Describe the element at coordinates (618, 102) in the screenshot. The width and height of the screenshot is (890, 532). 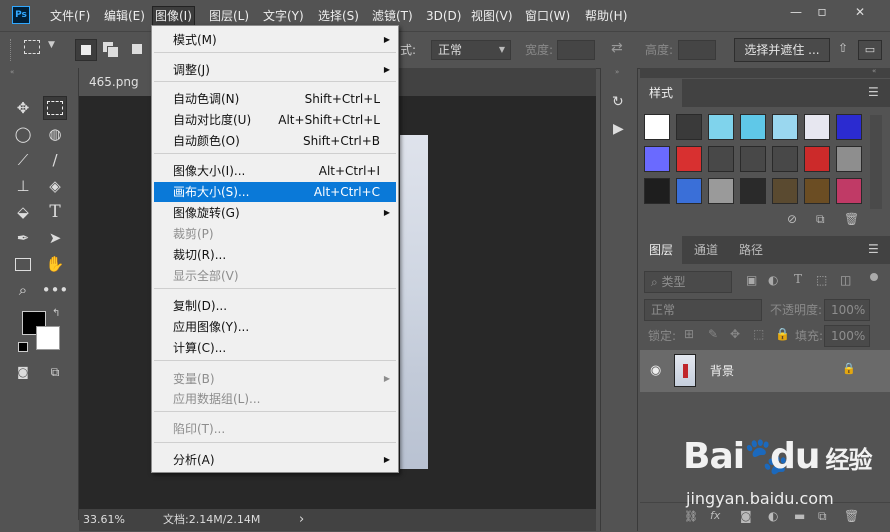
I see `history-panel-icon: ↻` at that location.